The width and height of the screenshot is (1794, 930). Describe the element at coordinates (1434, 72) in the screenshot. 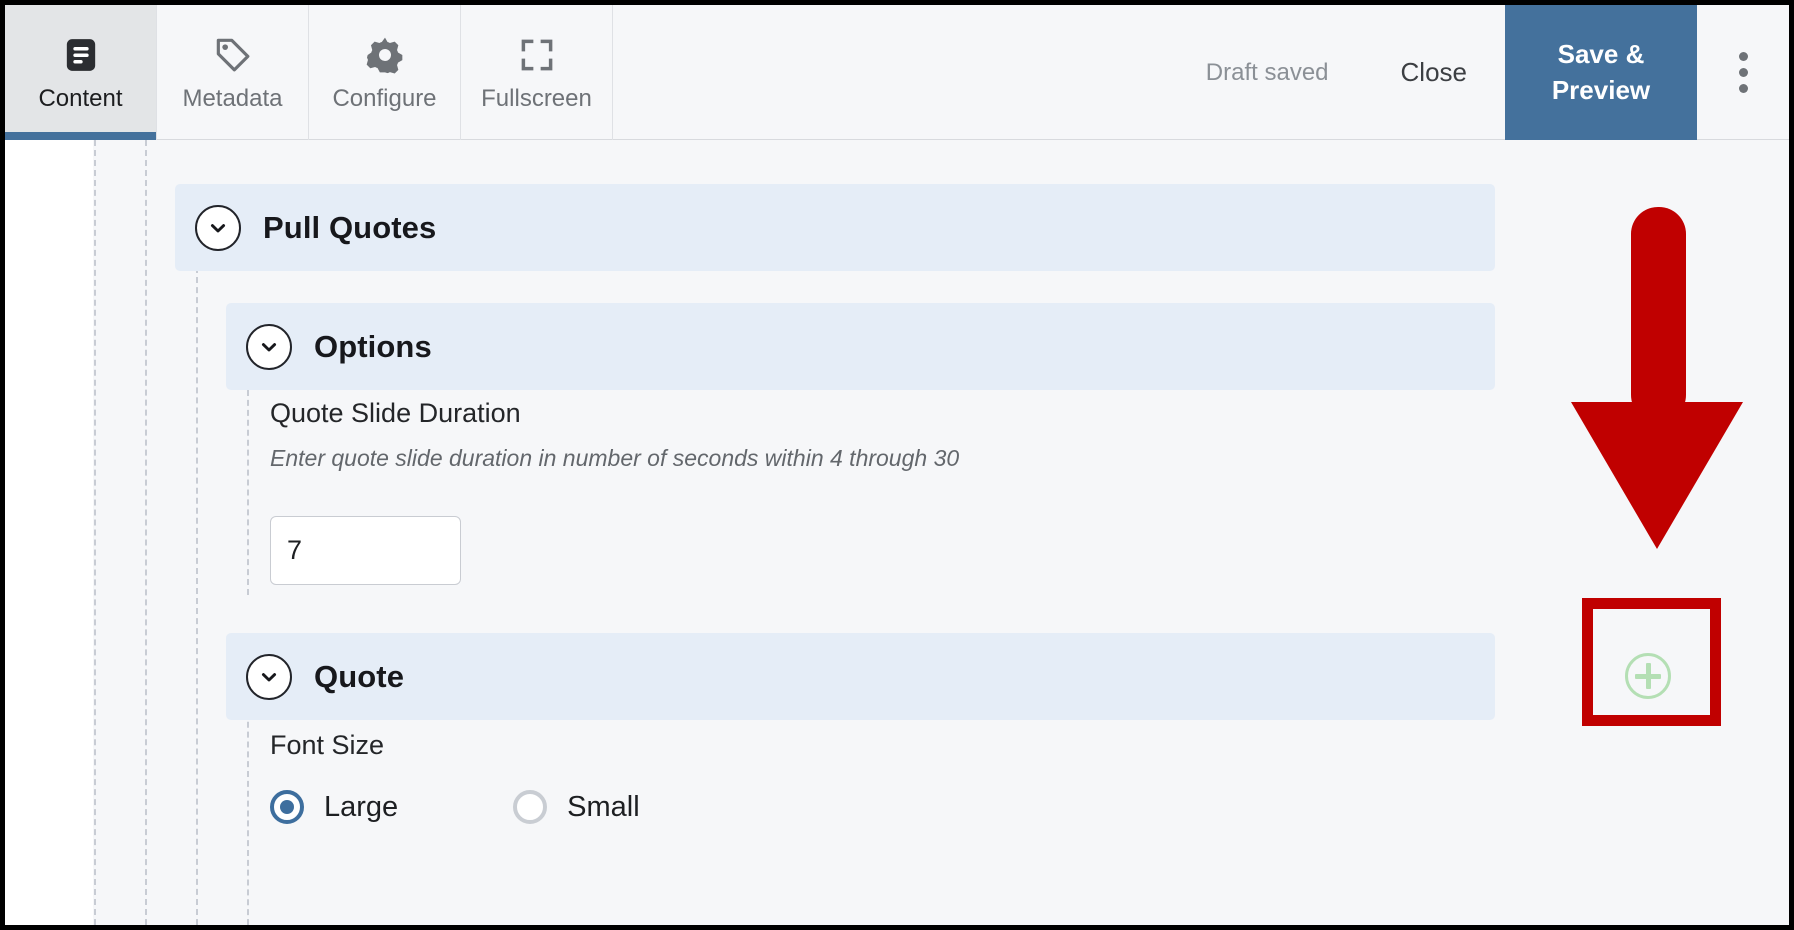

I see `close-button: Close` at that location.